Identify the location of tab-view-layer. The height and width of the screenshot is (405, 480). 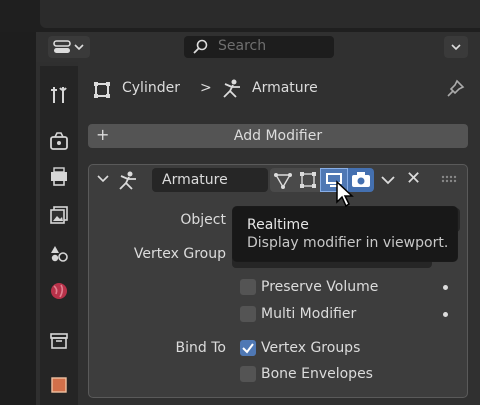
(59, 215).